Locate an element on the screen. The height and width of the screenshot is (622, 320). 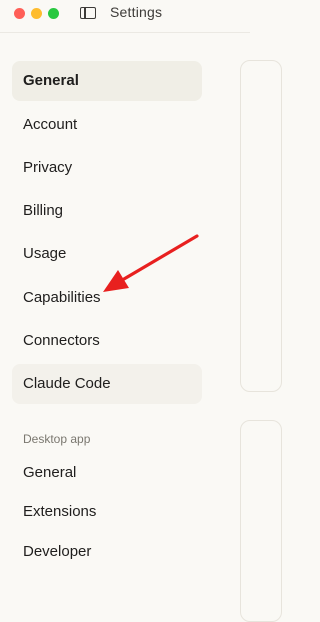
minimize-window-button is located at coordinates (36, 13).